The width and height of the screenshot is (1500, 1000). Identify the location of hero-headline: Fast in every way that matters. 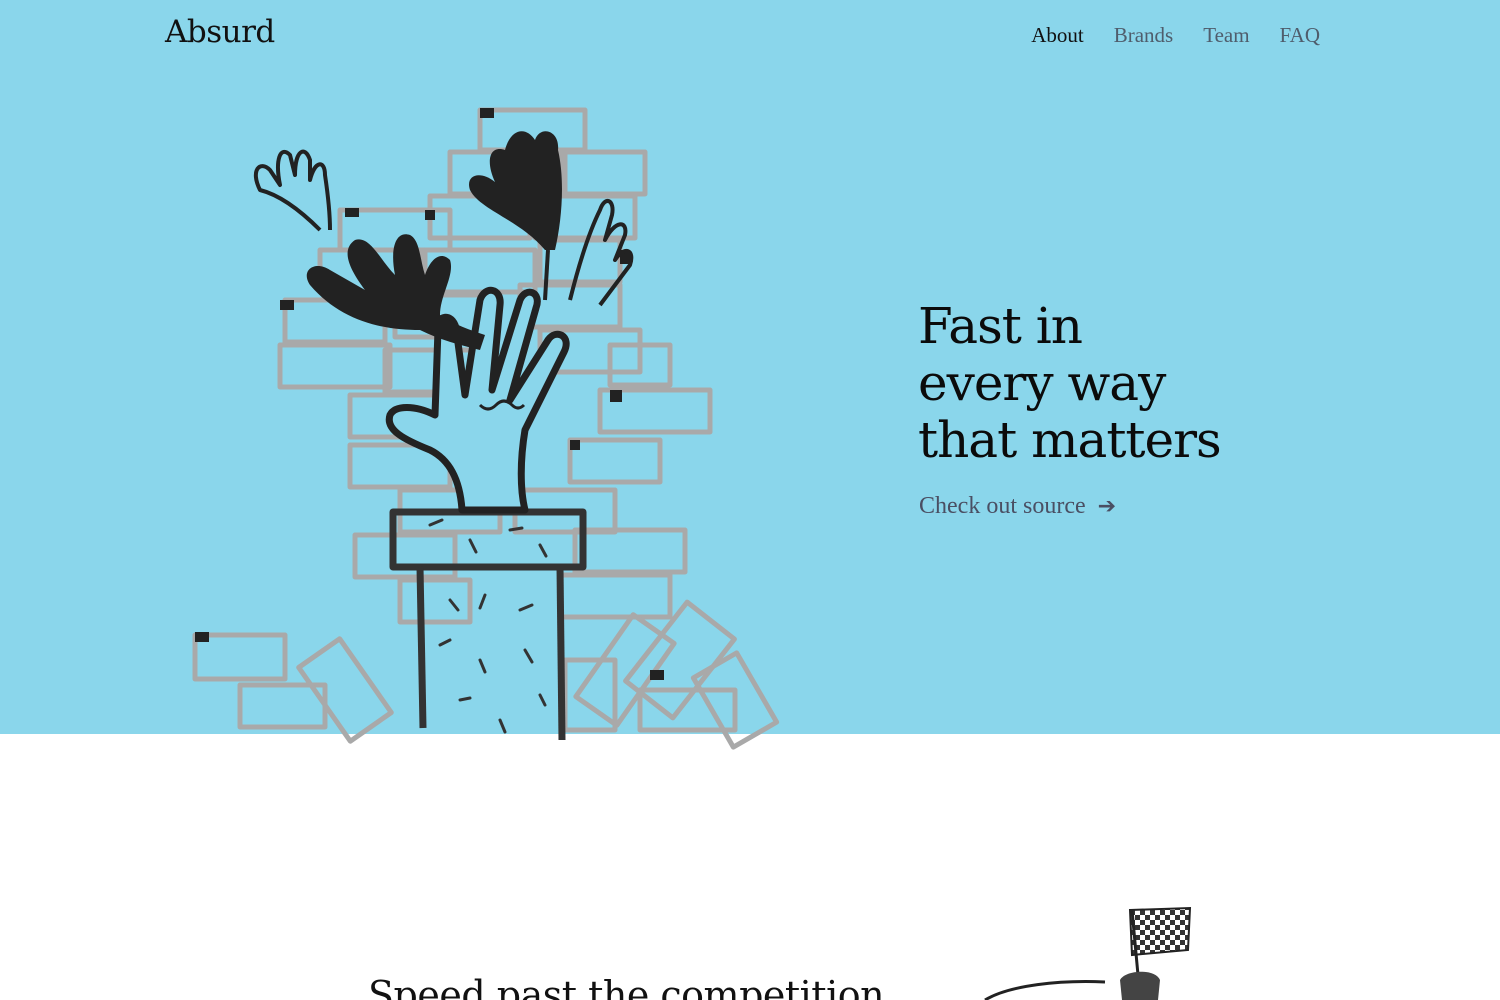
(1098, 383).